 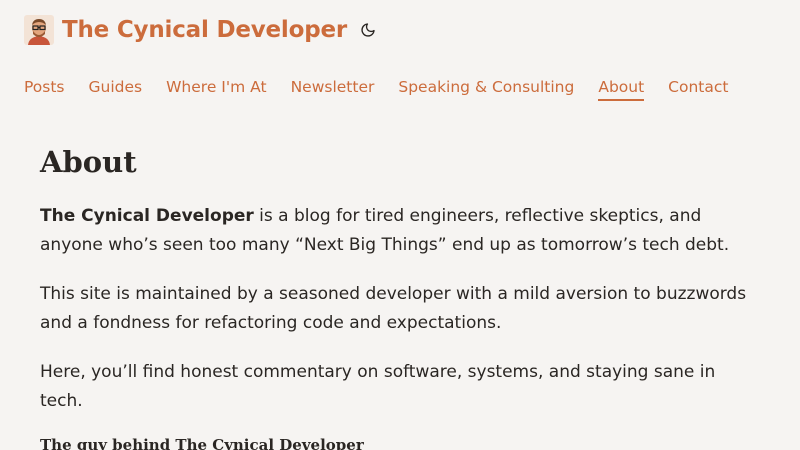 What do you see at coordinates (202, 443) in the screenshot?
I see `author-subheading: The guy behind The Cynical Developer` at bounding box center [202, 443].